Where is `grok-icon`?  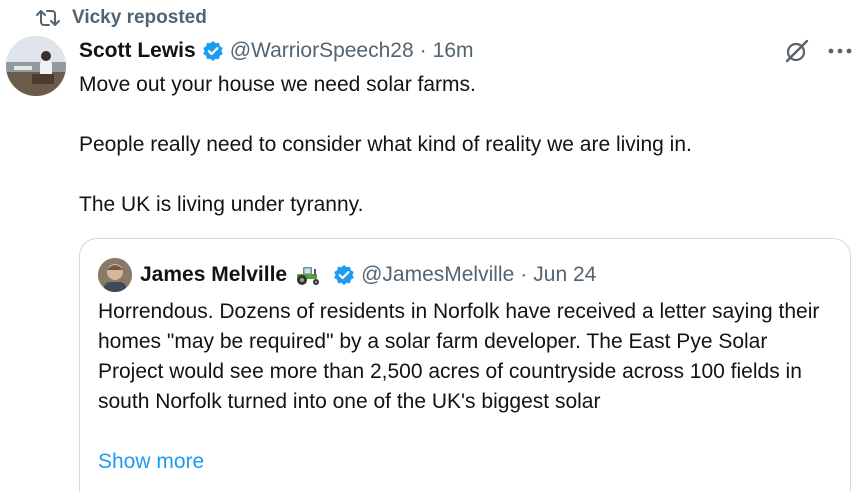 grok-icon is located at coordinates (797, 51).